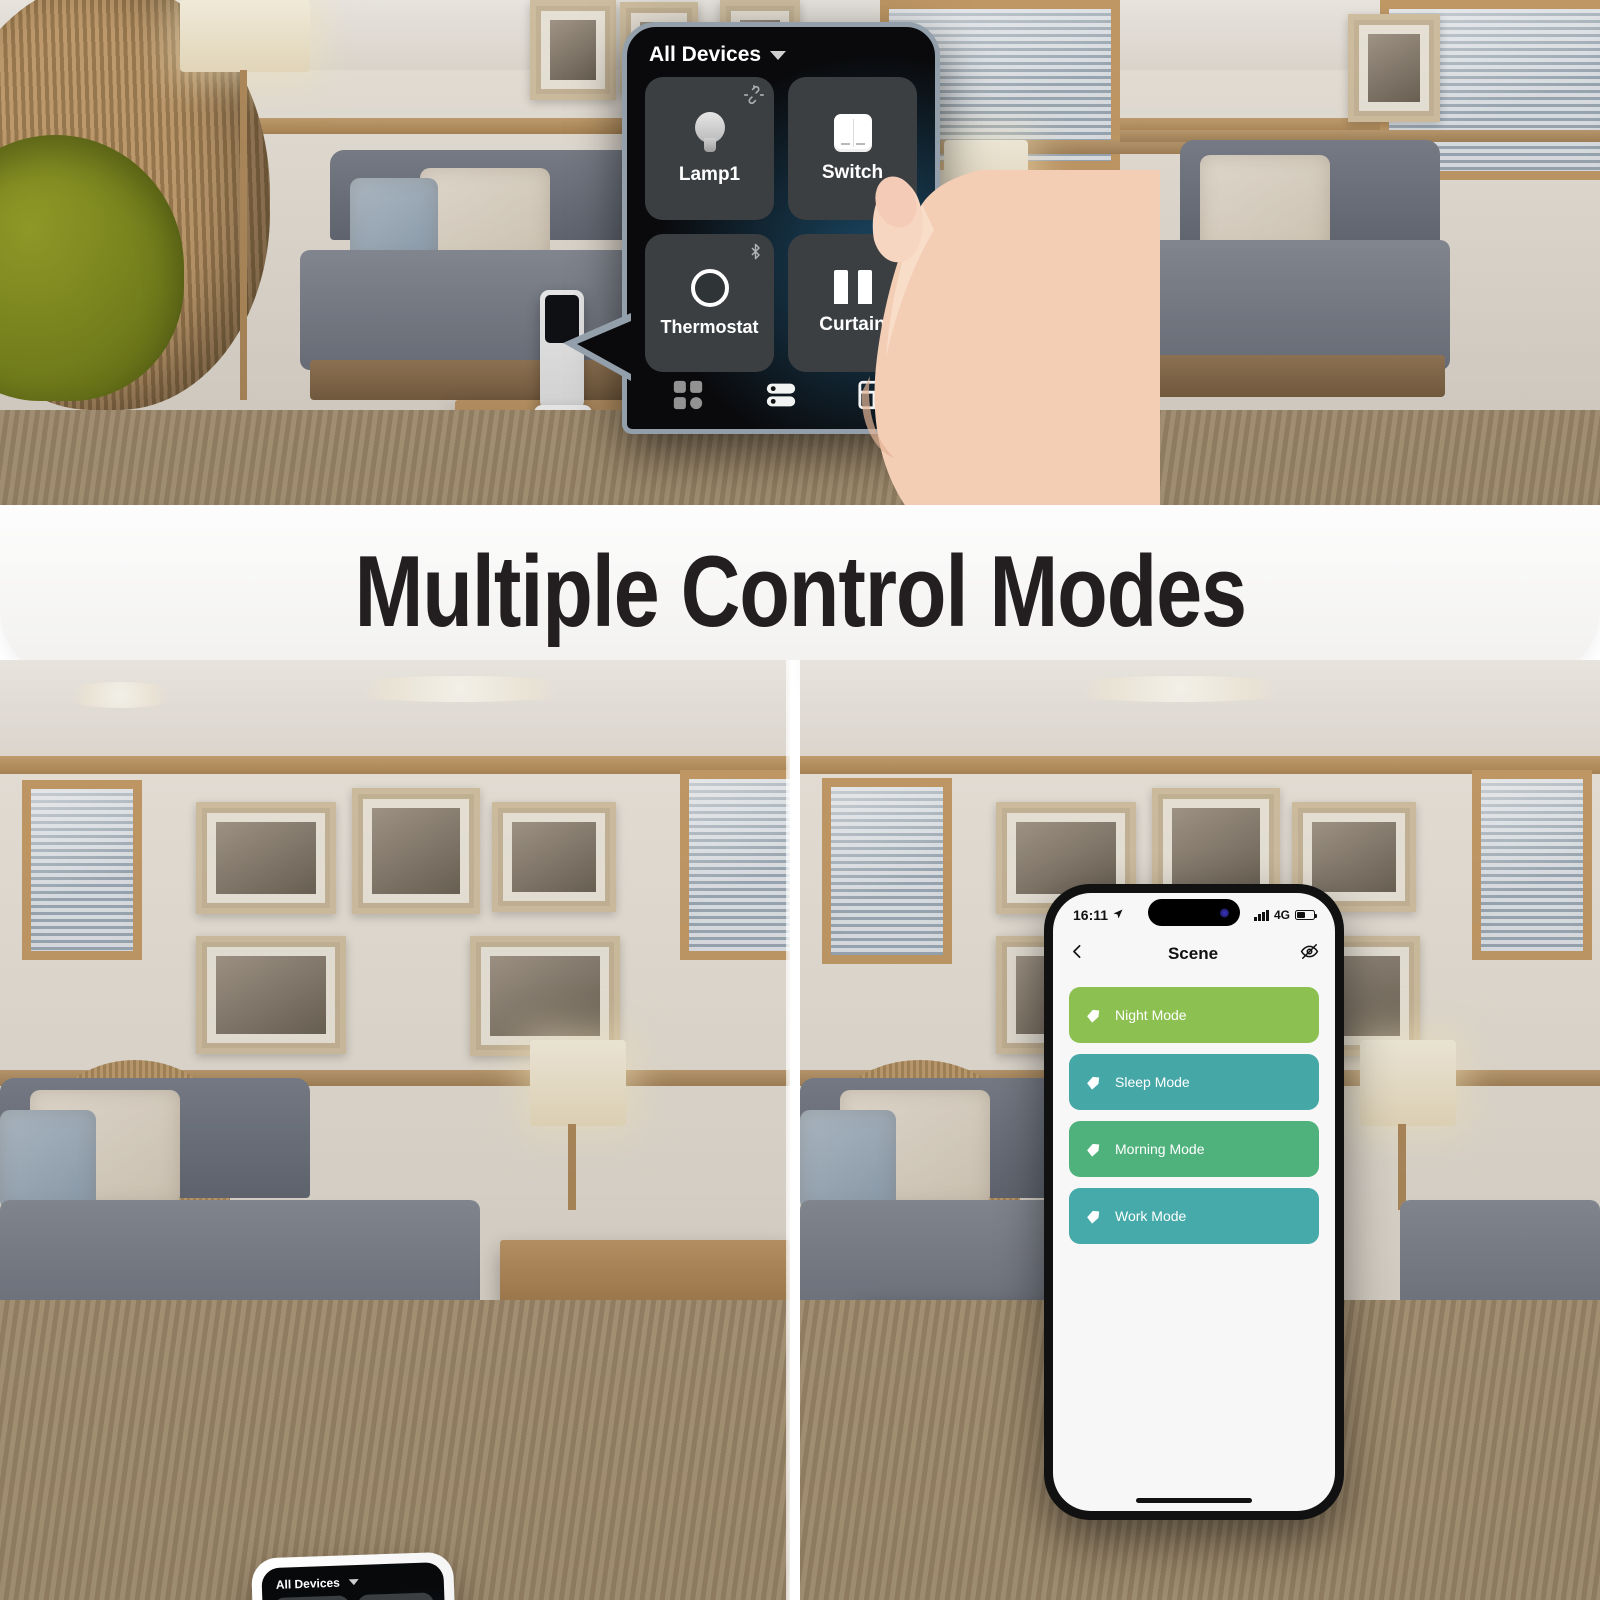  I want to click on remote-screen: All Devices, so click(357, 1581).